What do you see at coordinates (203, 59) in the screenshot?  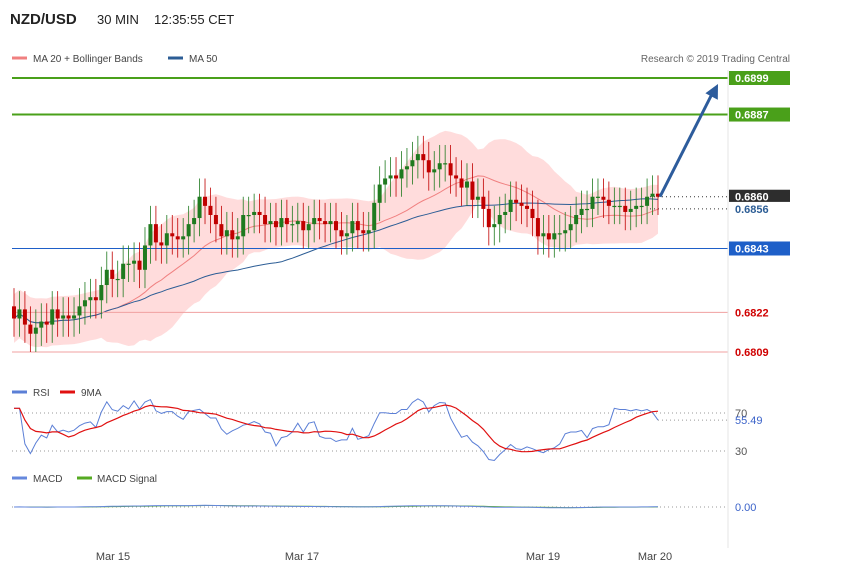 I see `ma50-legend-label: MA 50` at bounding box center [203, 59].